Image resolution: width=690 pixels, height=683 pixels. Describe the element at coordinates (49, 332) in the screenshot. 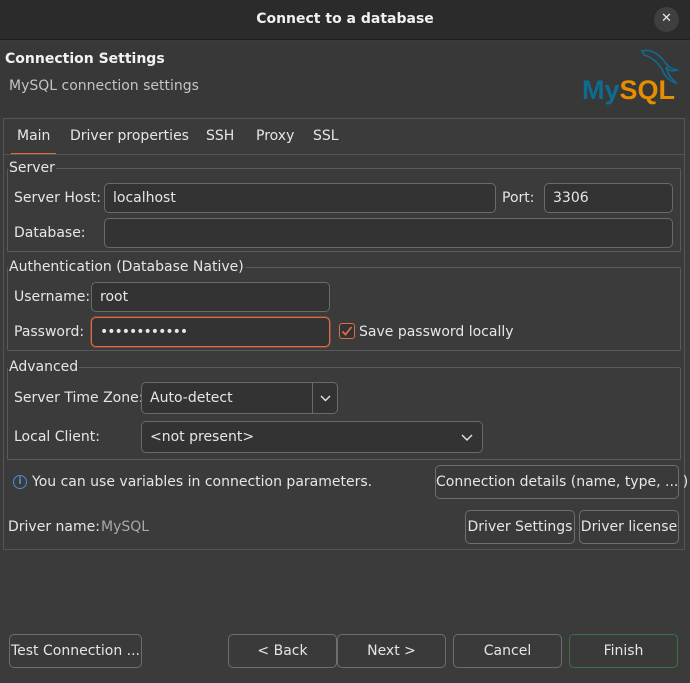

I see `password-label: Password:` at that location.